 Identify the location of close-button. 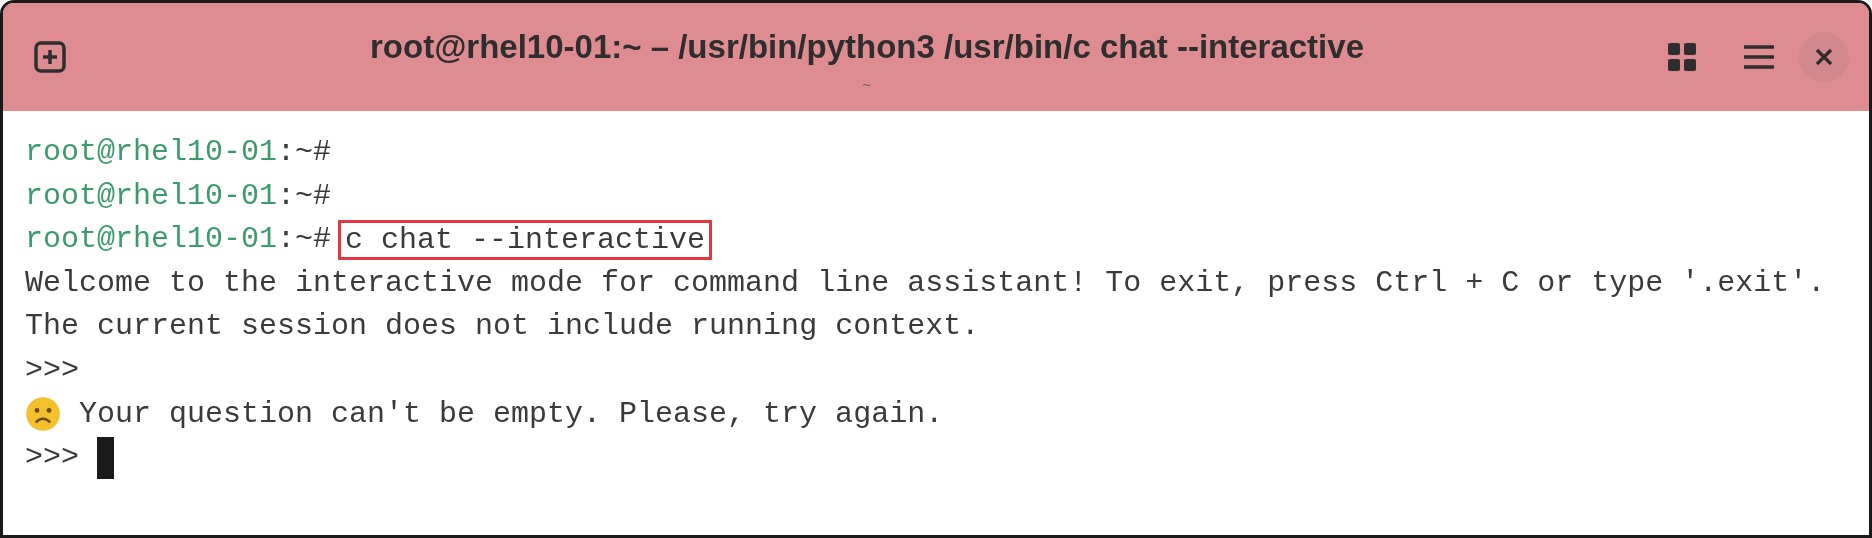
(1824, 57).